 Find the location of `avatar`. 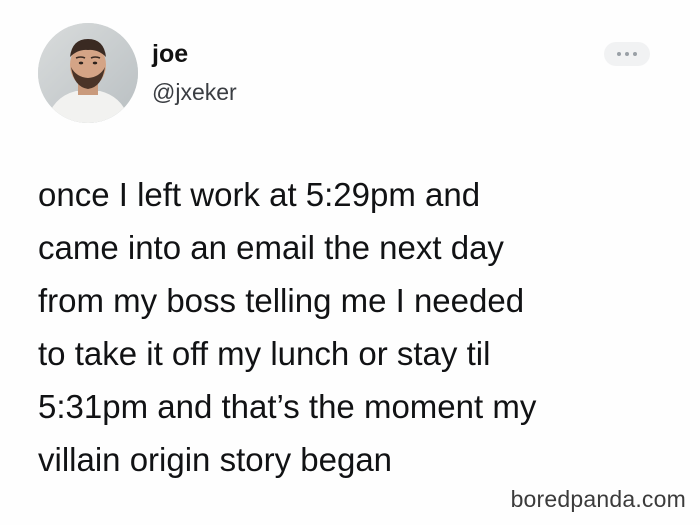

avatar is located at coordinates (88, 73).